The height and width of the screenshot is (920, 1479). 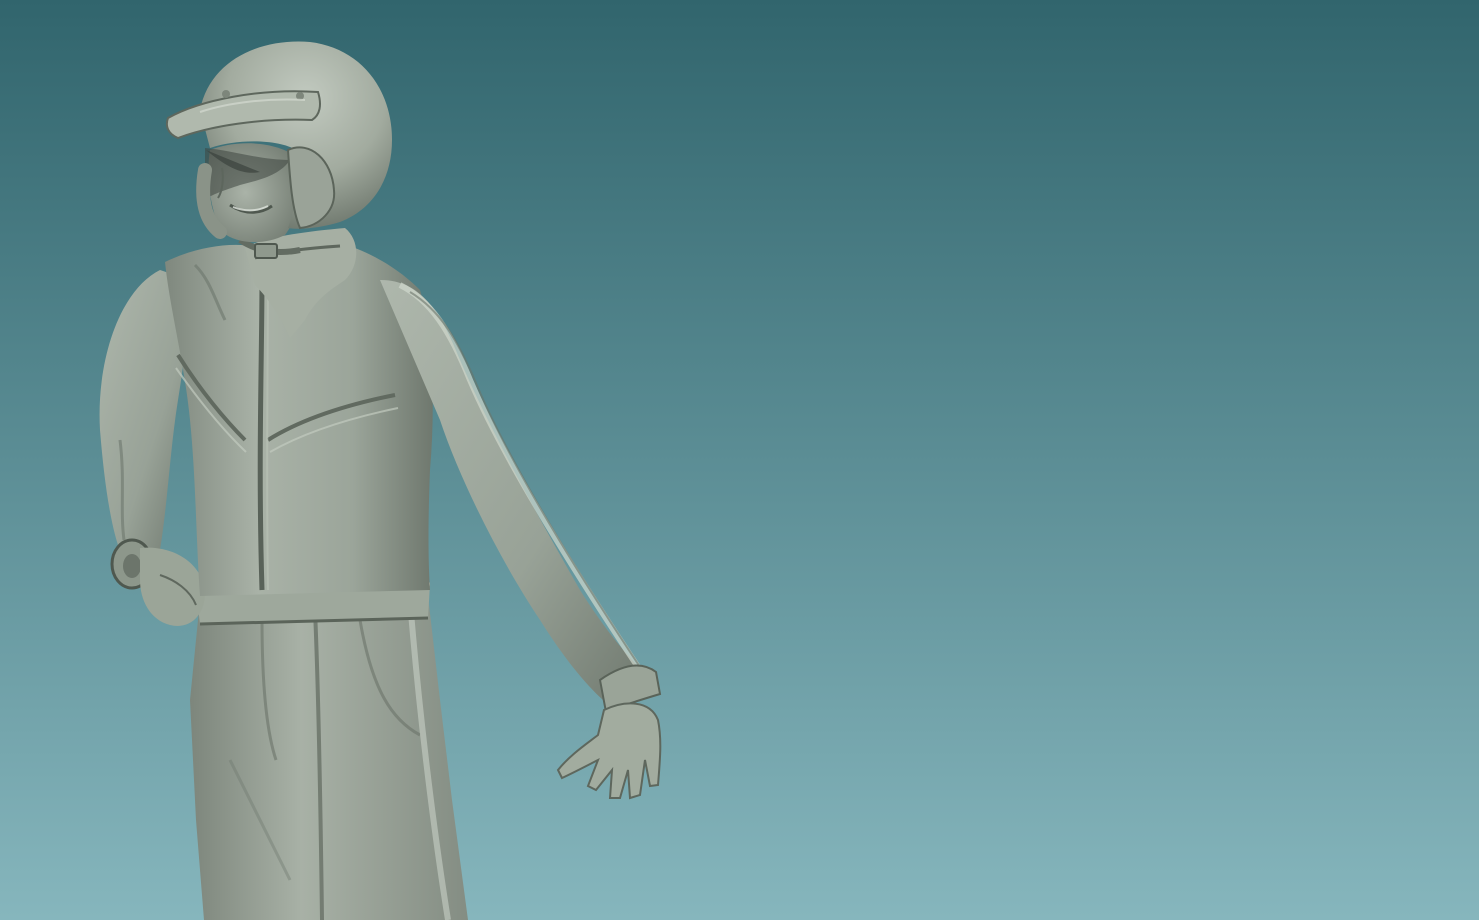 What do you see at coordinates (226, 94) in the screenshot?
I see `visor-snap-left` at bounding box center [226, 94].